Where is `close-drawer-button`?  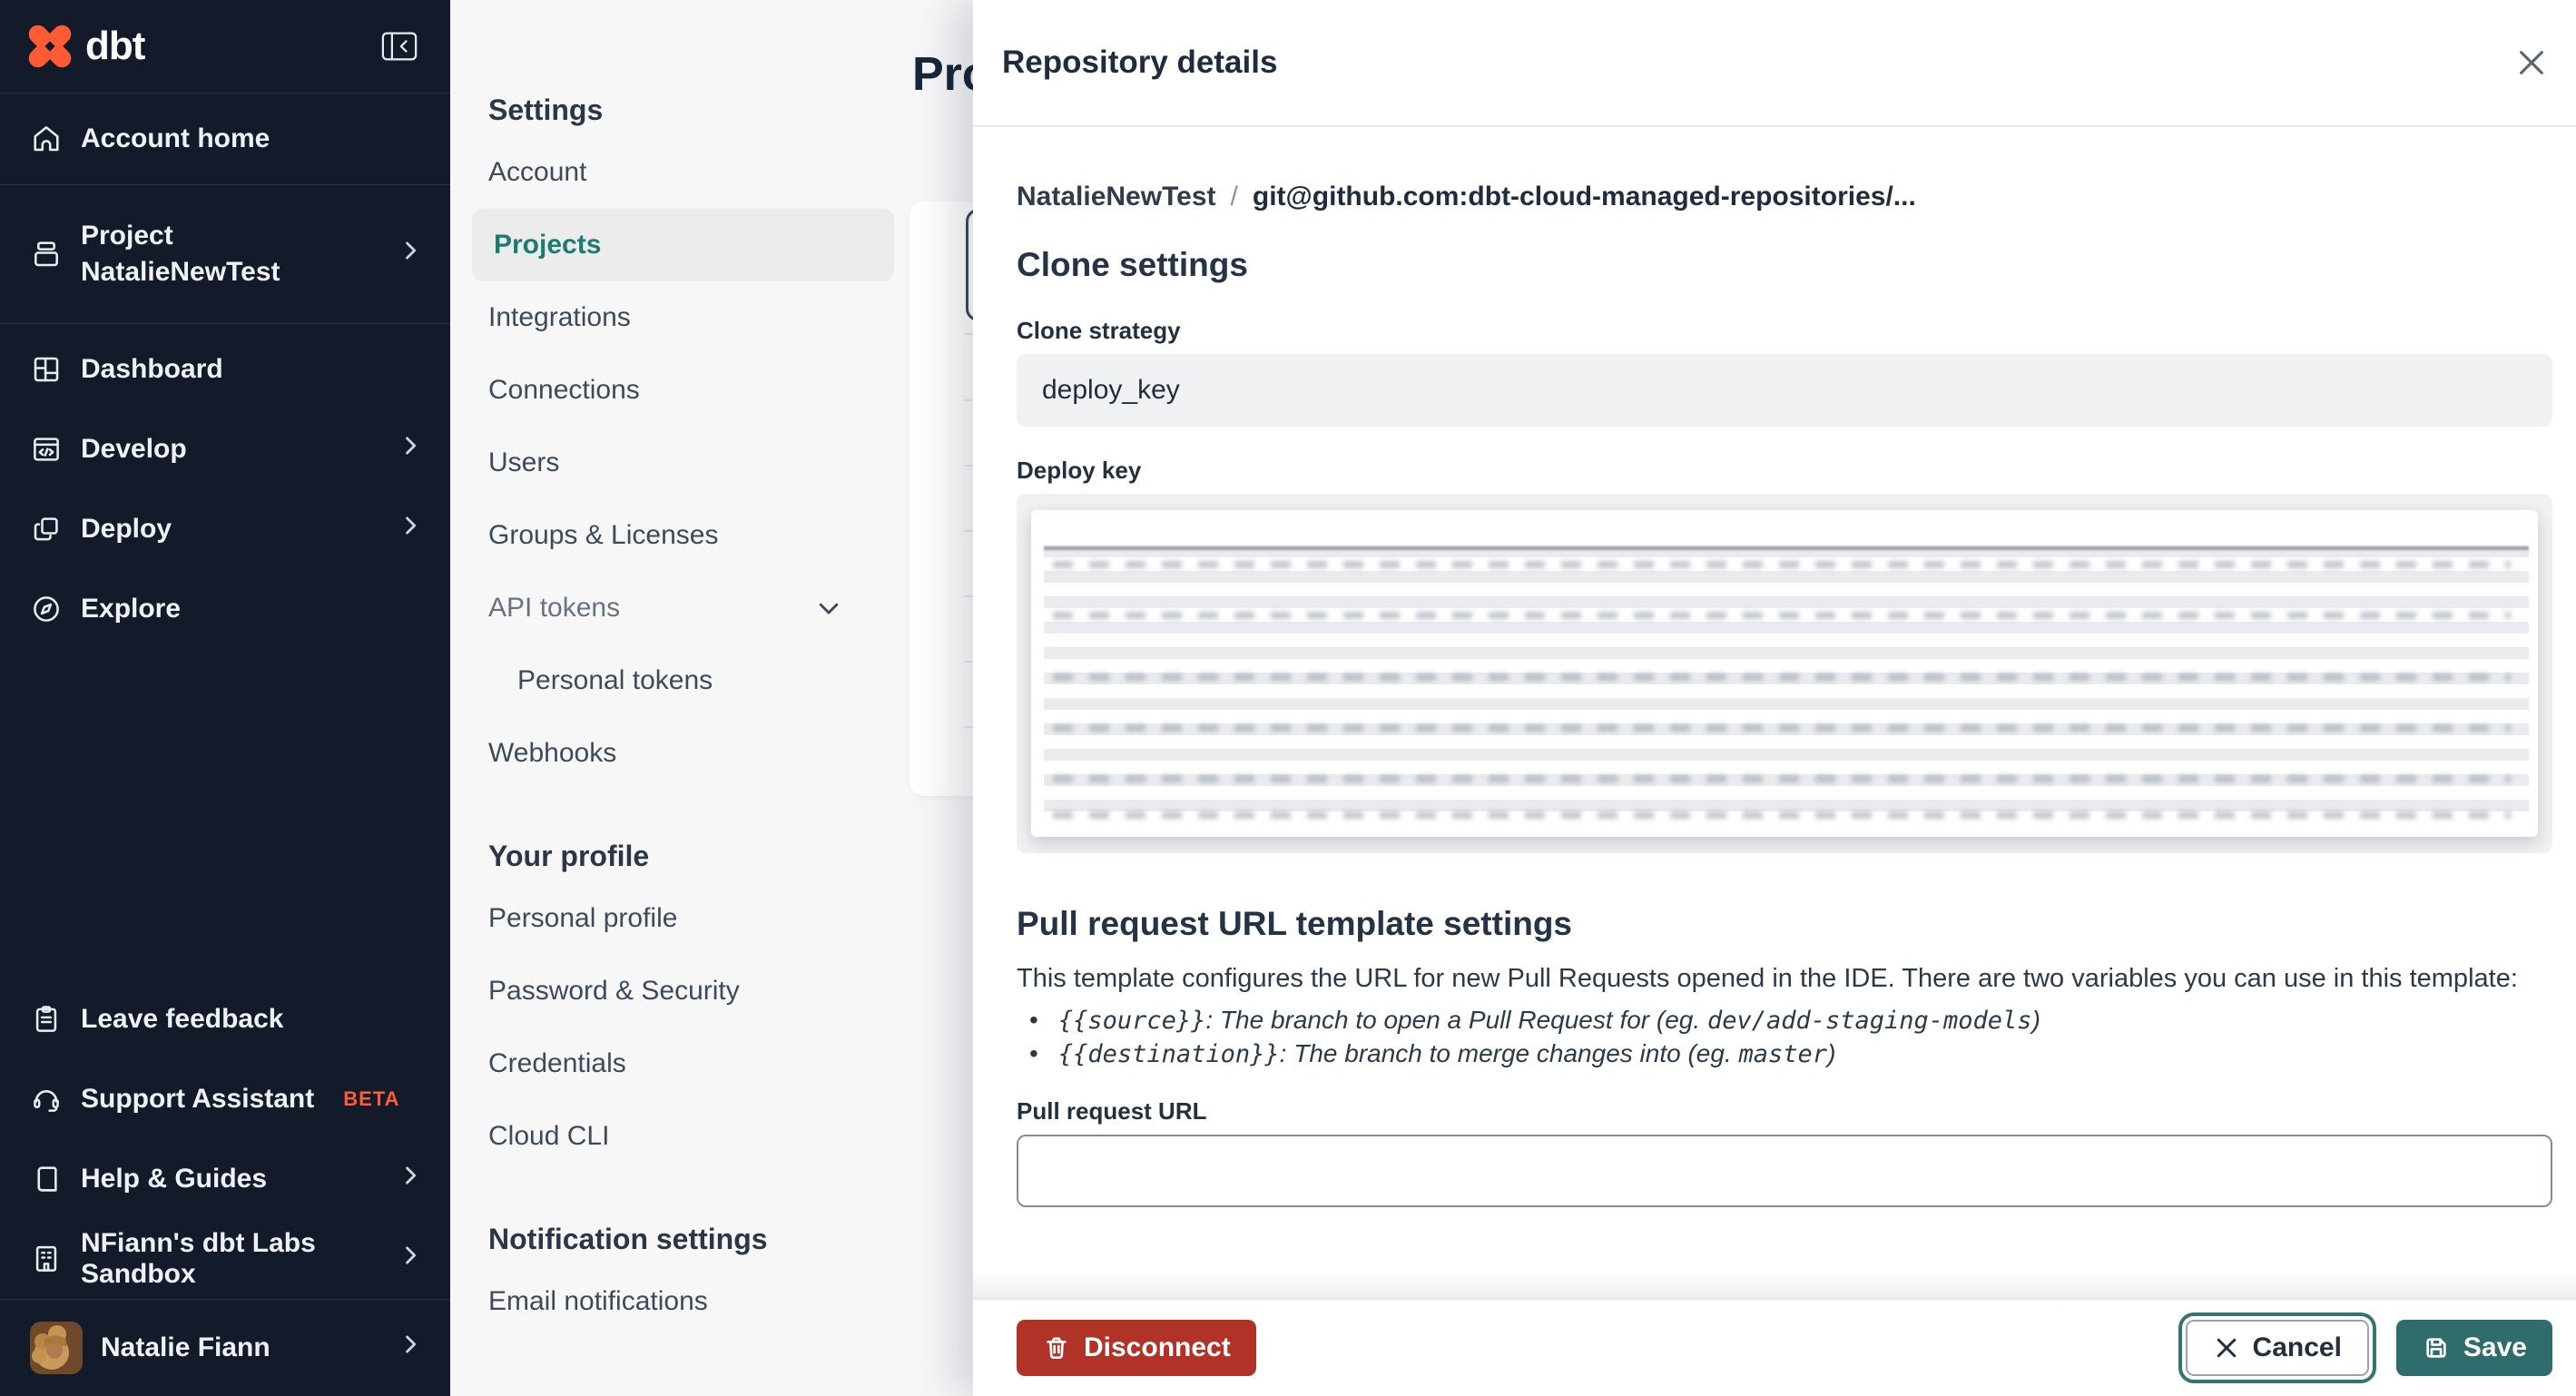 close-drawer-button is located at coordinates (2531, 63).